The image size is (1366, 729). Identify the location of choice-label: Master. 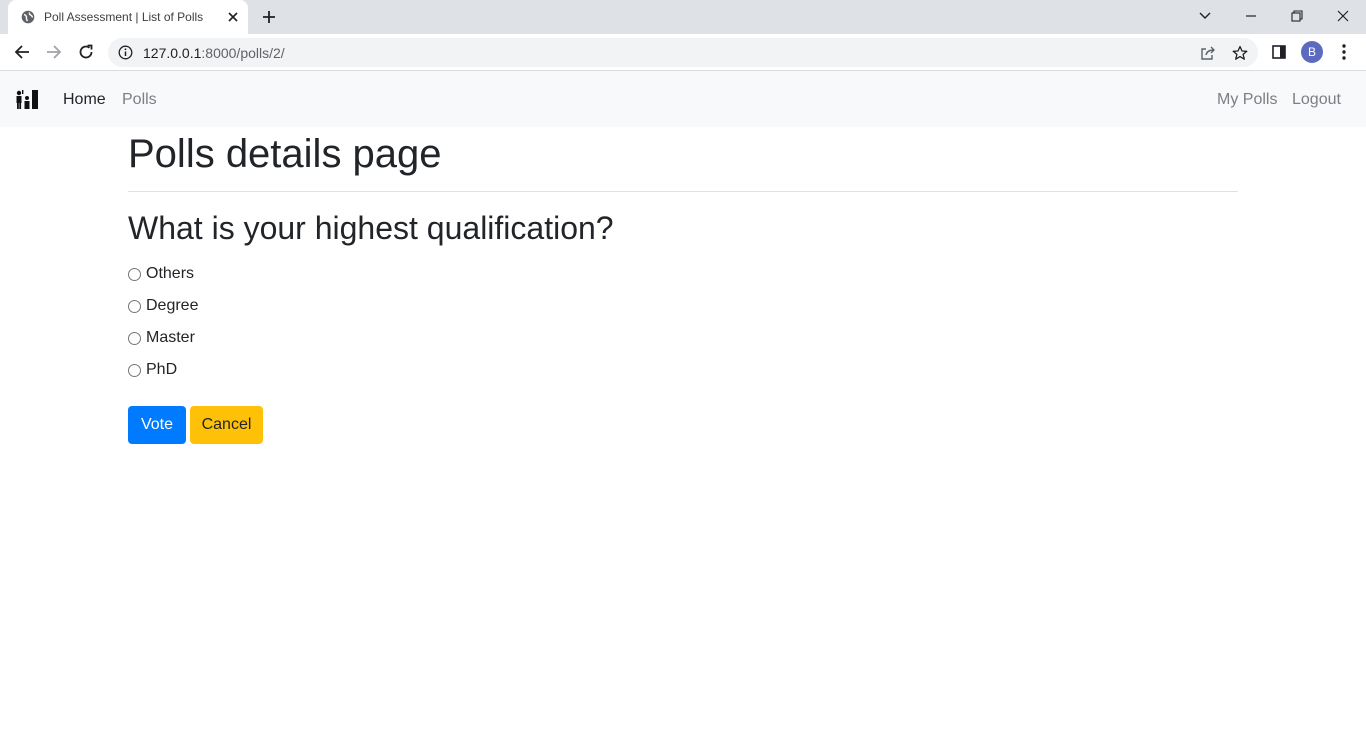
(170, 337).